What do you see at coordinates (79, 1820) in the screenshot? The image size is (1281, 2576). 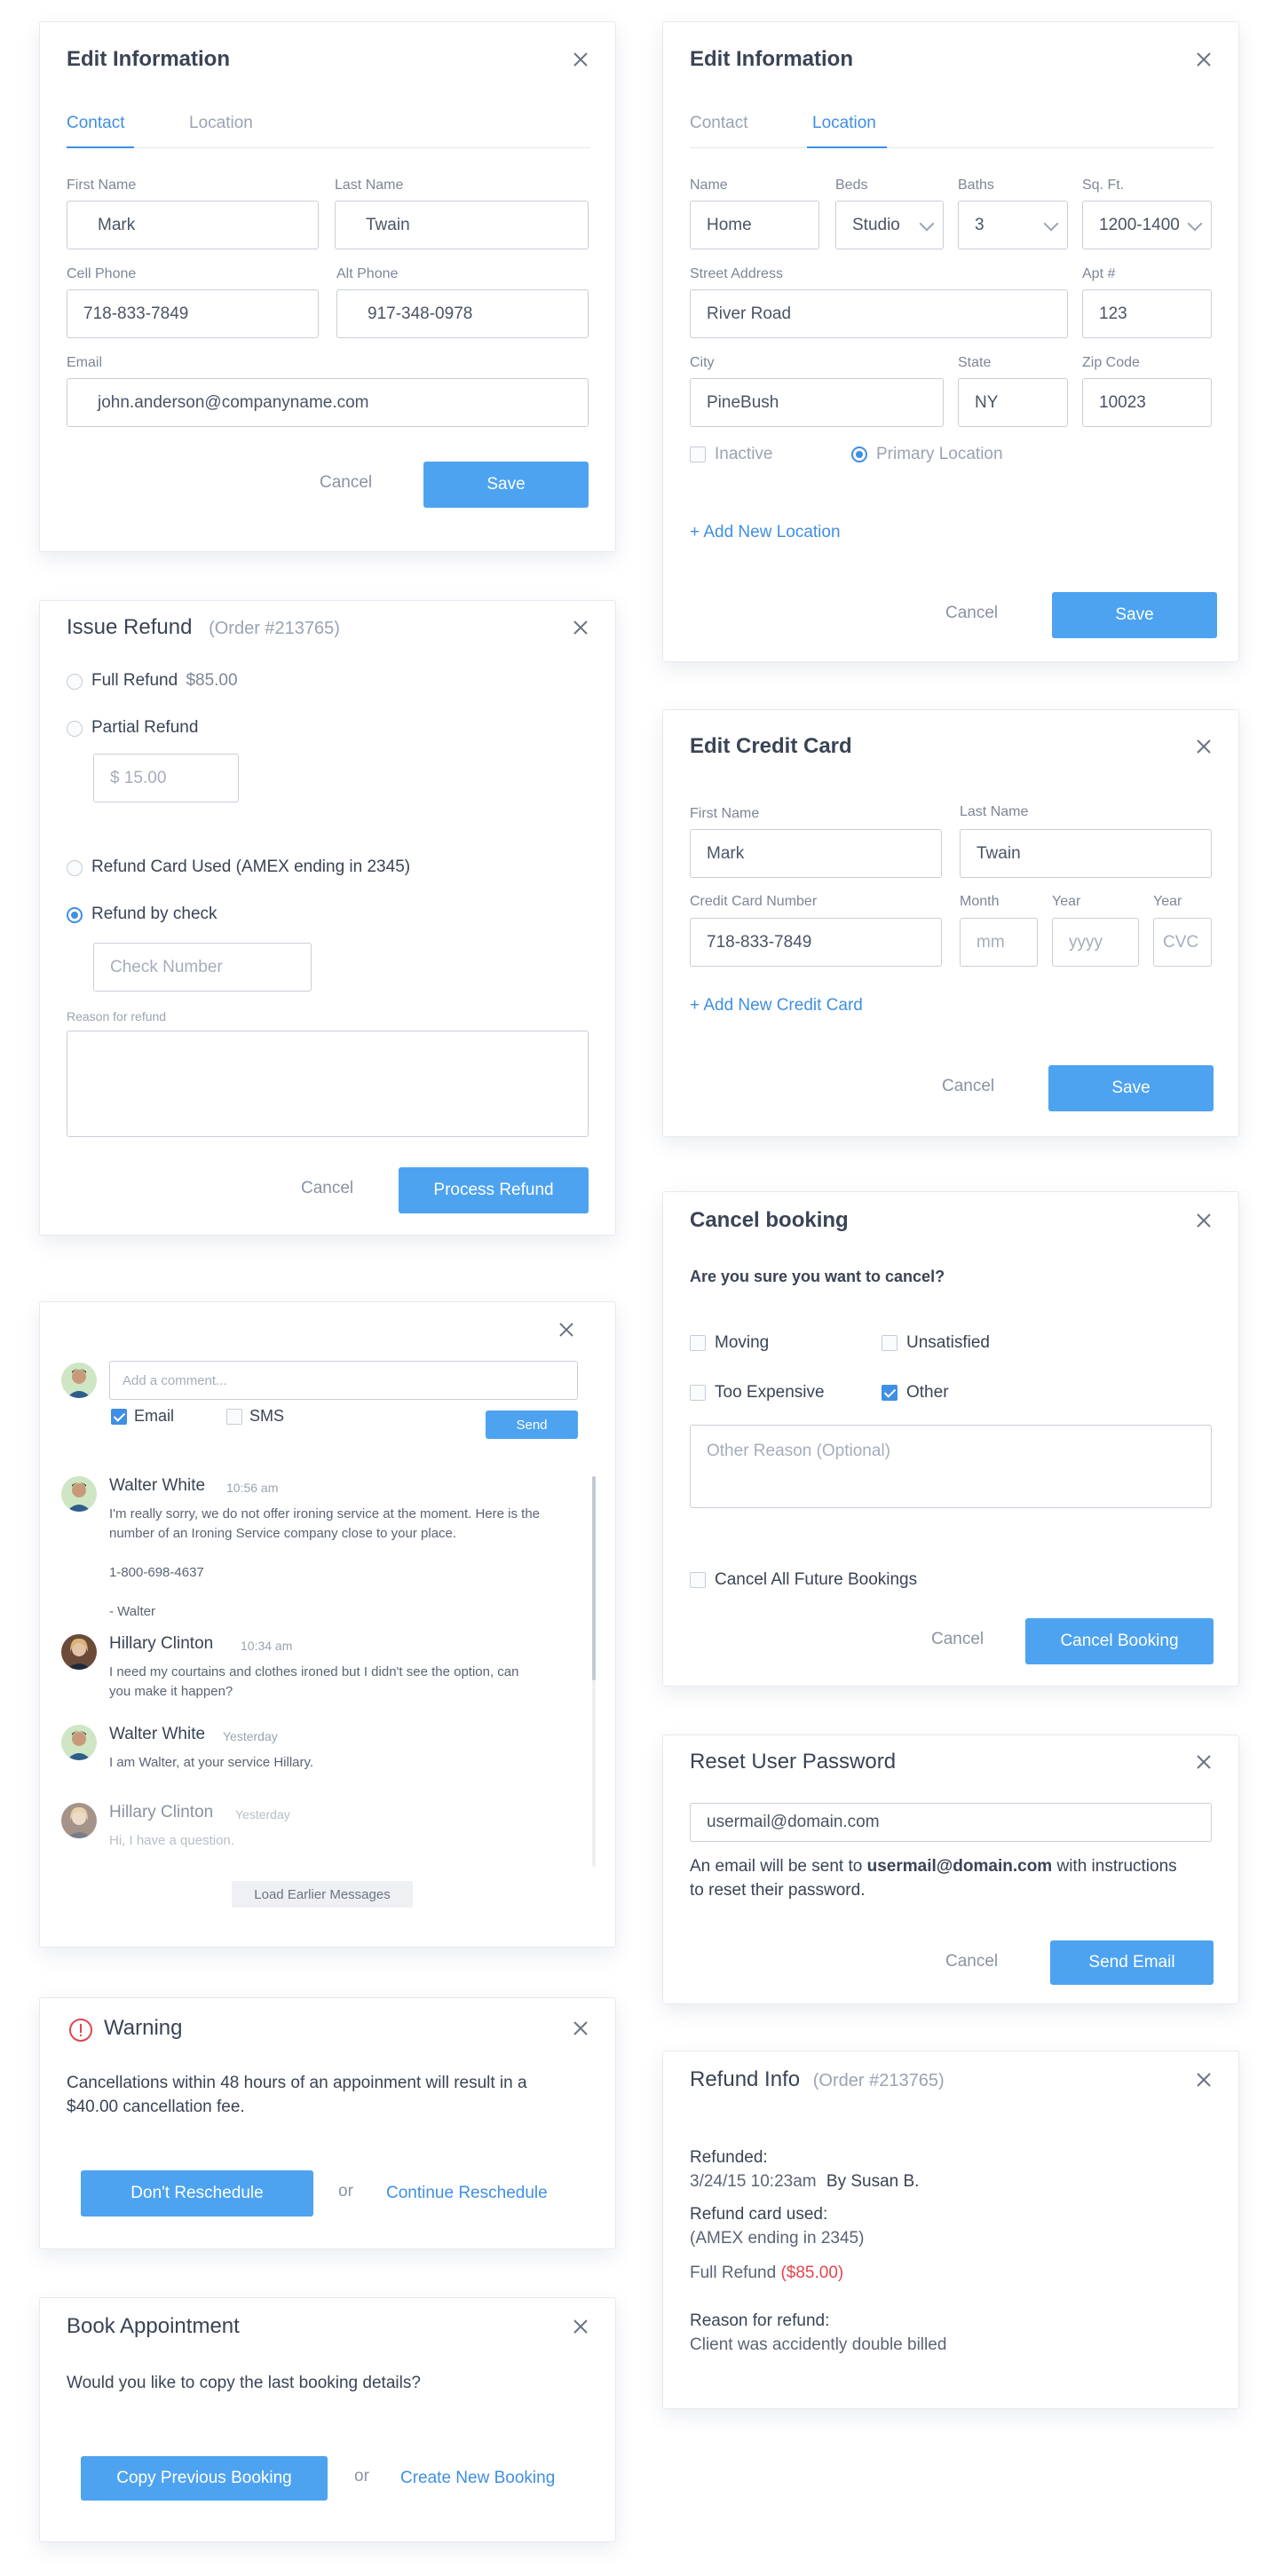 I see `avatar` at bounding box center [79, 1820].